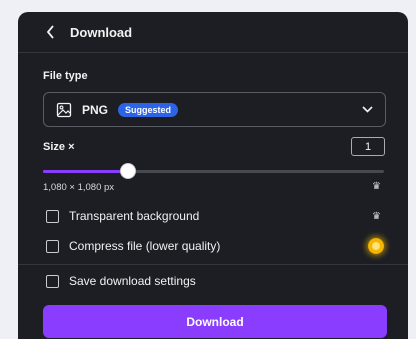 The width and height of the screenshot is (416, 339). Describe the element at coordinates (368, 146) in the screenshot. I see `size-multiplier-input: 1` at that location.